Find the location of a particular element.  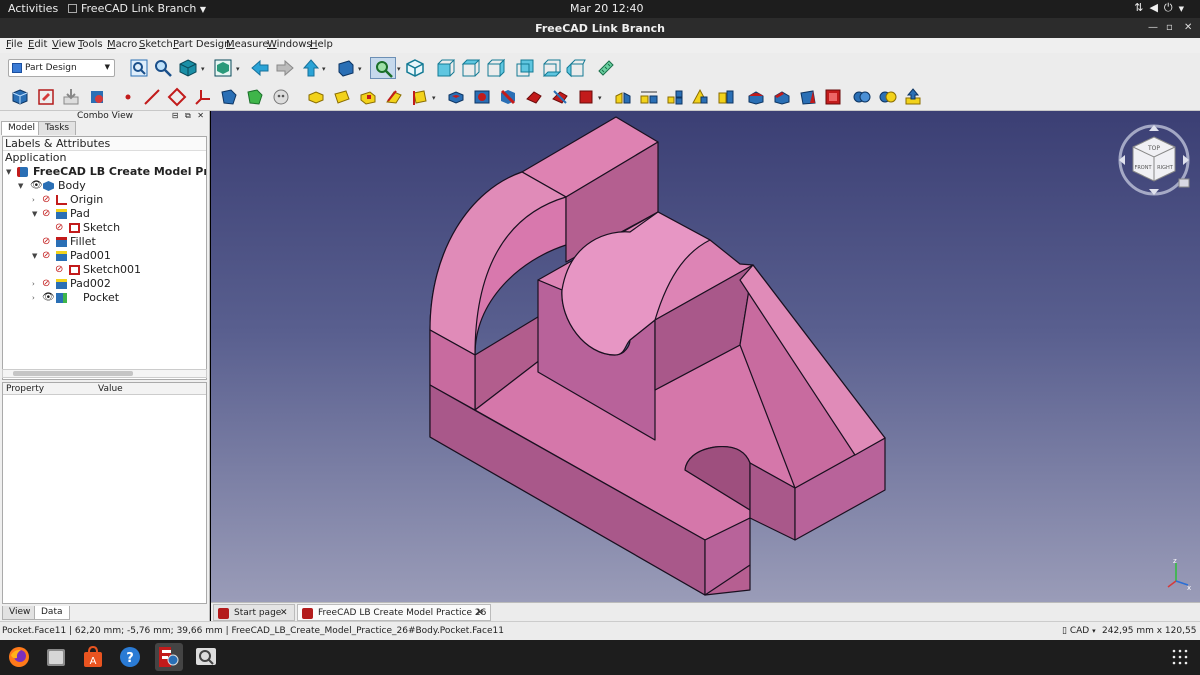

menu-windows: Windows is located at coordinates (289, 44).